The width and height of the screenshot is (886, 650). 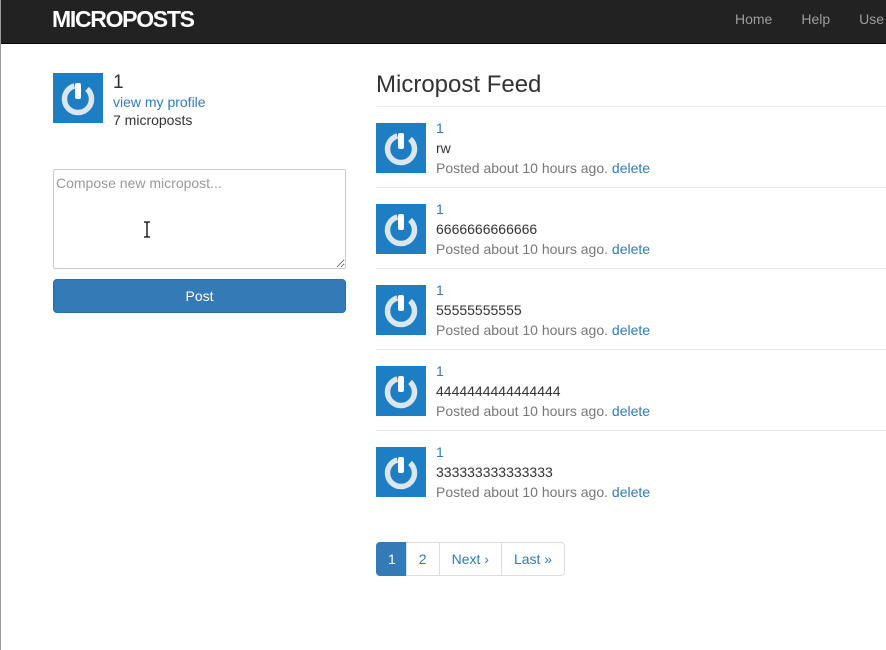 I want to click on next-page-link: Next ›, so click(x=470, y=559).